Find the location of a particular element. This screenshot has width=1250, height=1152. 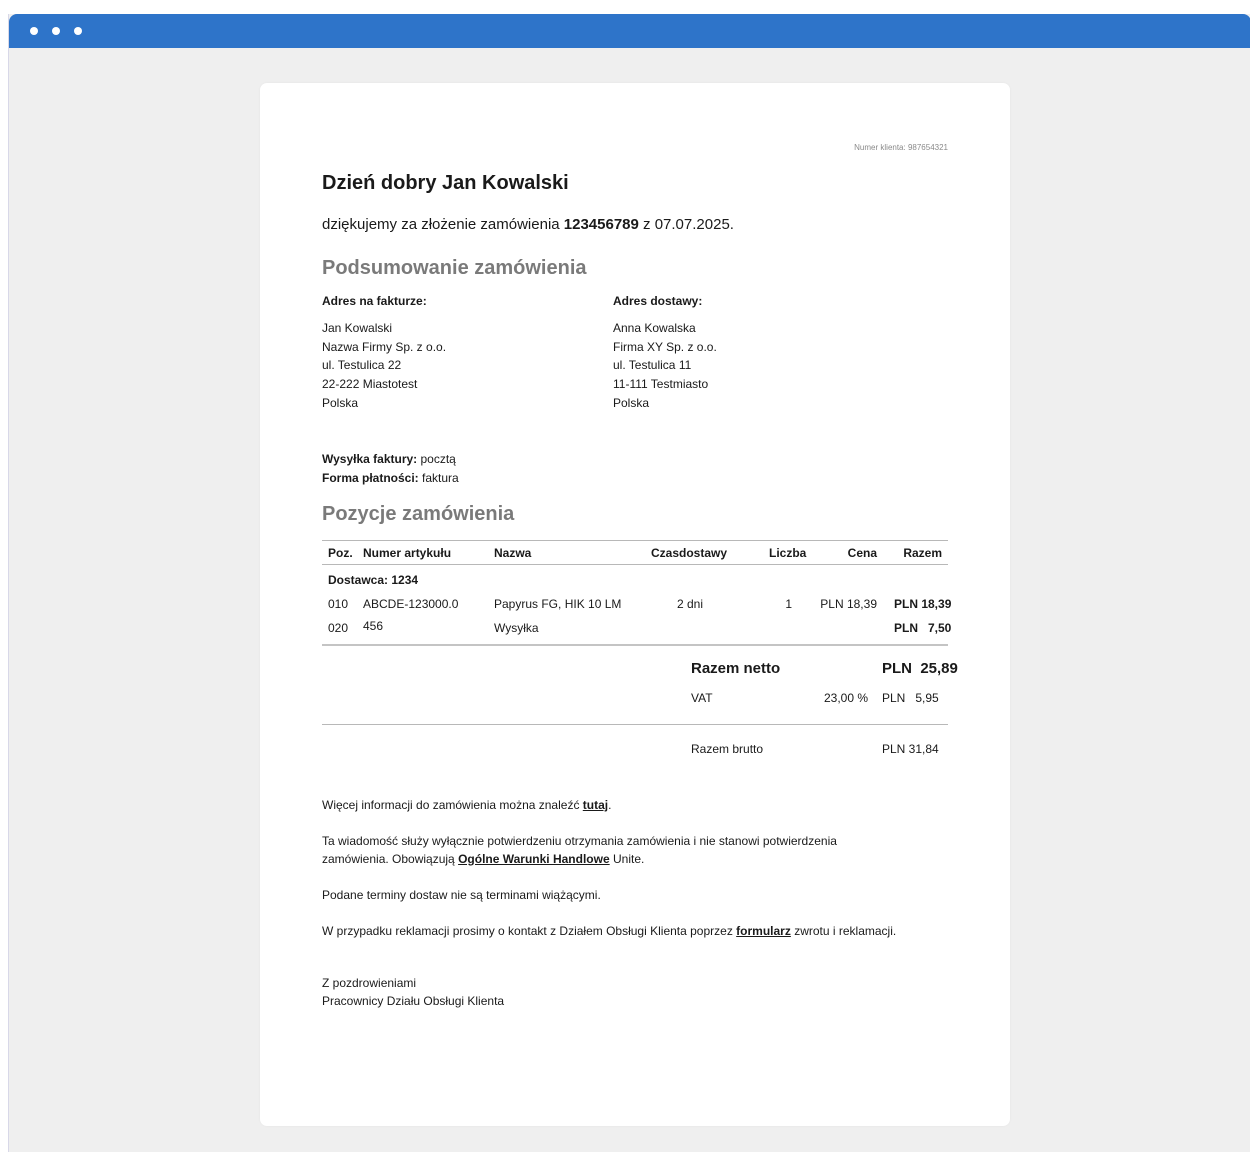

thanks-prefix: dziękujemy za złożenie zamówienia is located at coordinates (443, 224).